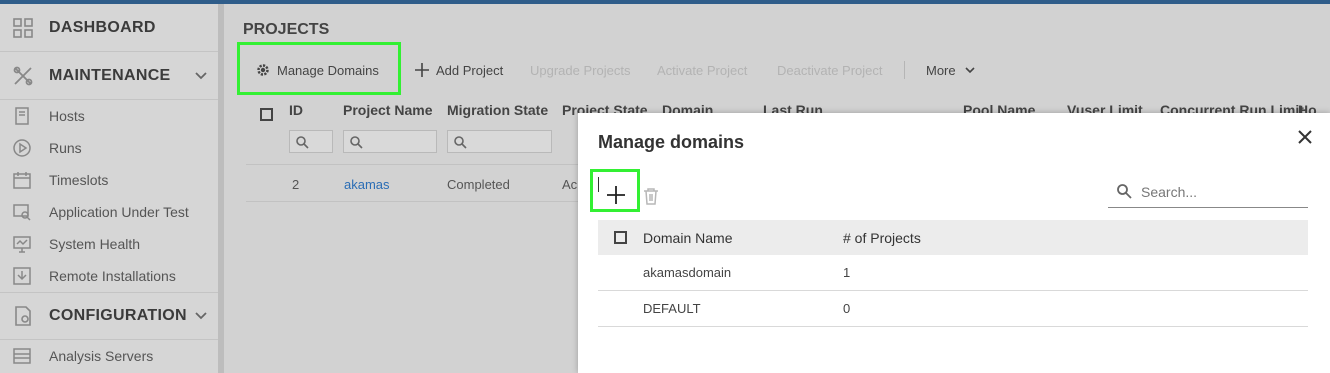  What do you see at coordinates (101, 356) in the screenshot?
I see `sidebar-item-label: Analysis Servers` at bounding box center [101, 356].